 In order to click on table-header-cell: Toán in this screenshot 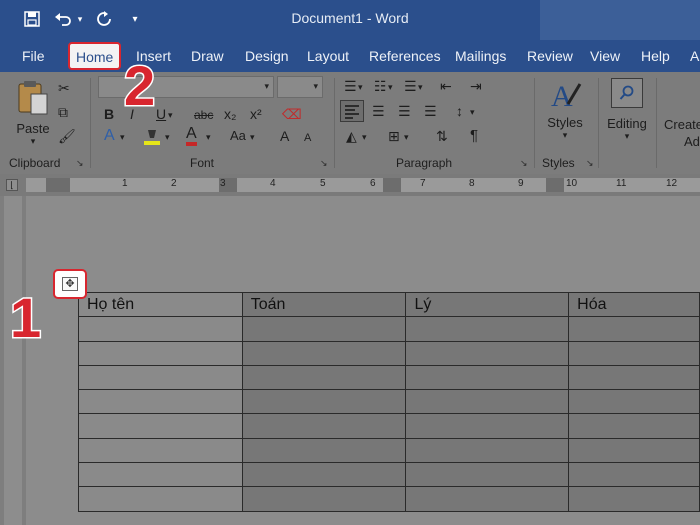, I will do `click(324, 304)`.